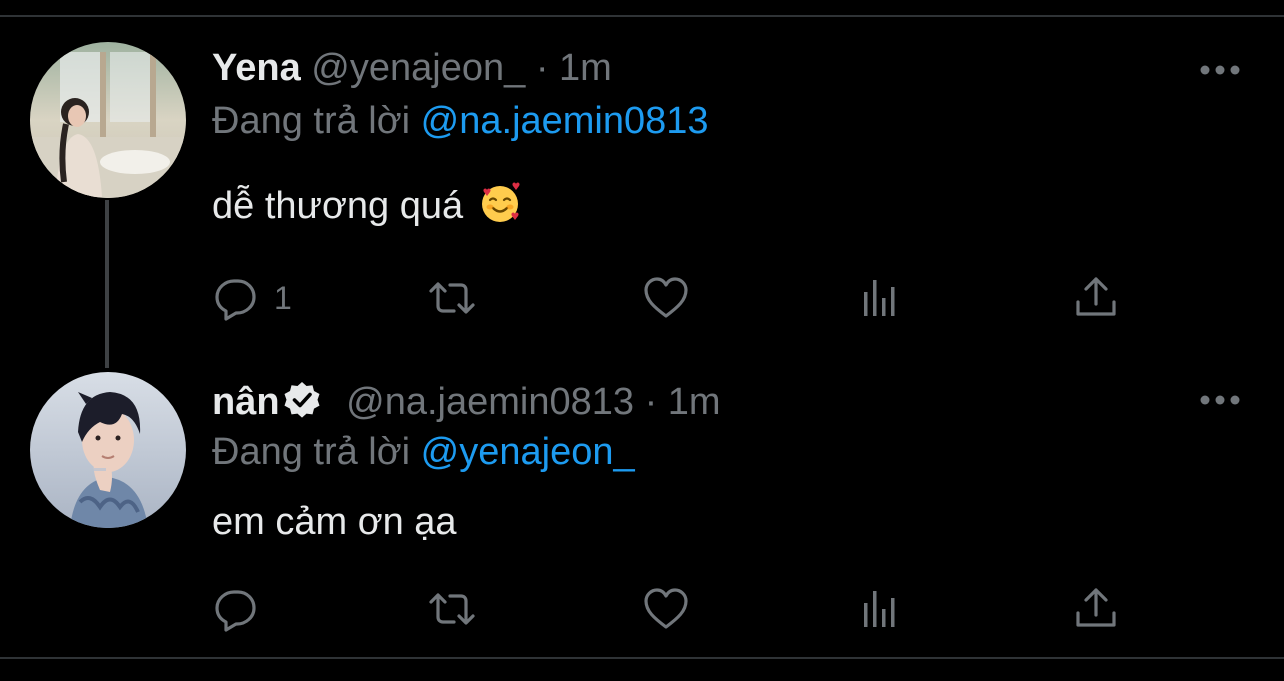 This screenshot has height=681, width=1284. I want to click on tweet-text: dễ thương quá, so click(367, 206).